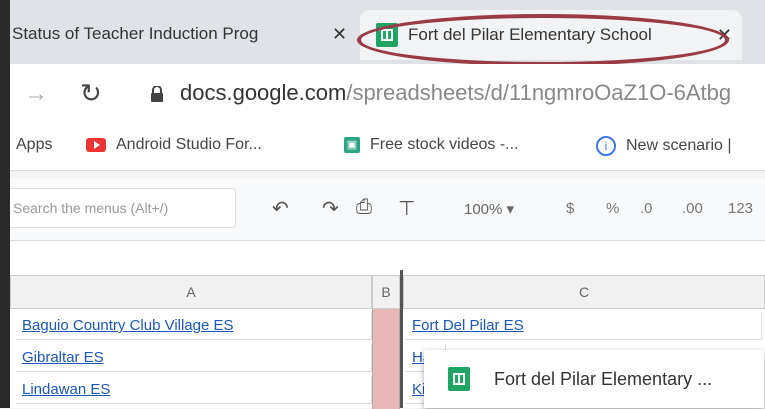 The width and height of the screenshot is (765, 409). Describe the element at coordinates (96, 145) in the screenshot. I see `youtube-icon` at that location.